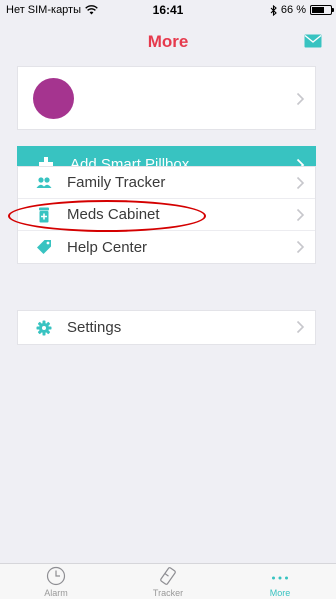  Describe the element at coordinates (91, 10) in the screenshot. I see `wifi-icon` at that location.